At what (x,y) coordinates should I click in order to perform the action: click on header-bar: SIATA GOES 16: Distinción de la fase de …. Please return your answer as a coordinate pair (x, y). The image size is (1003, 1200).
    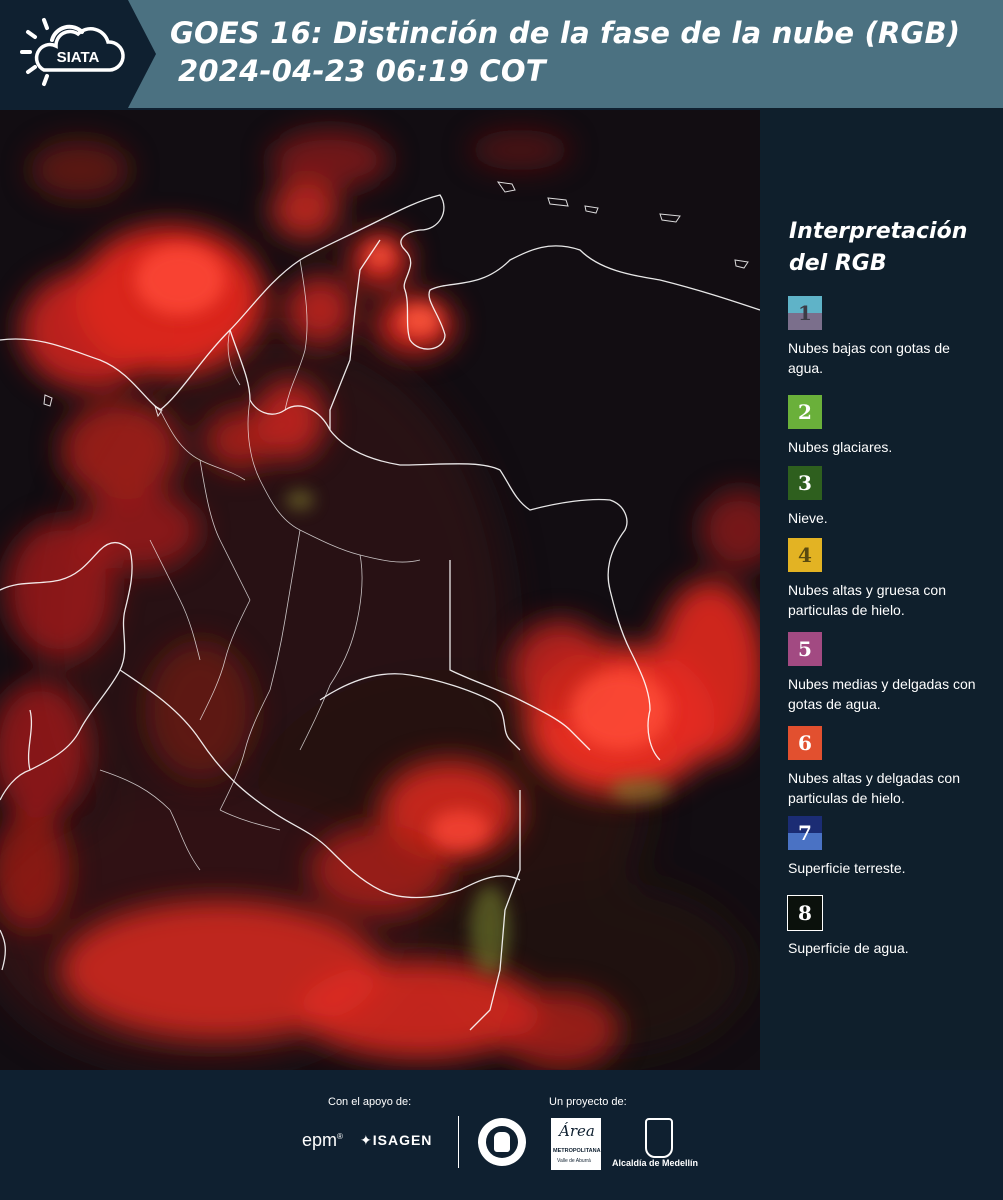
    Looking at the image, I should click on (501, 54).